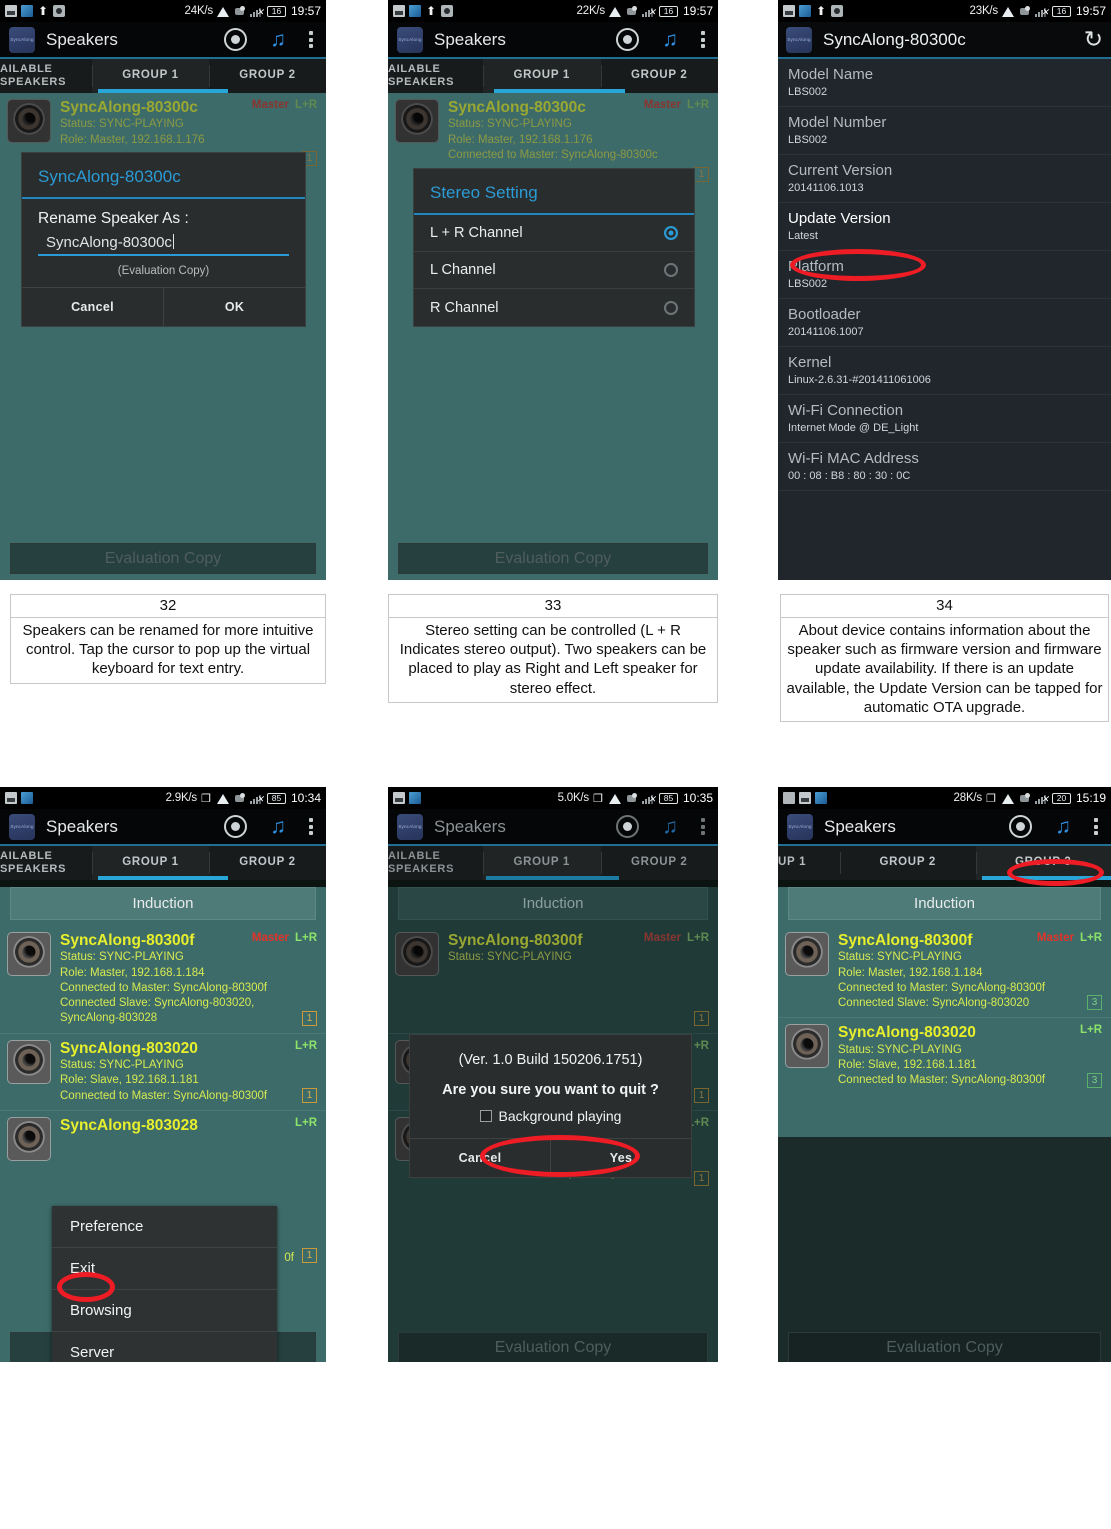  Describe the element at coordinates (839, 218) in the screenshot. I see `about-key: Update Version` at that location.